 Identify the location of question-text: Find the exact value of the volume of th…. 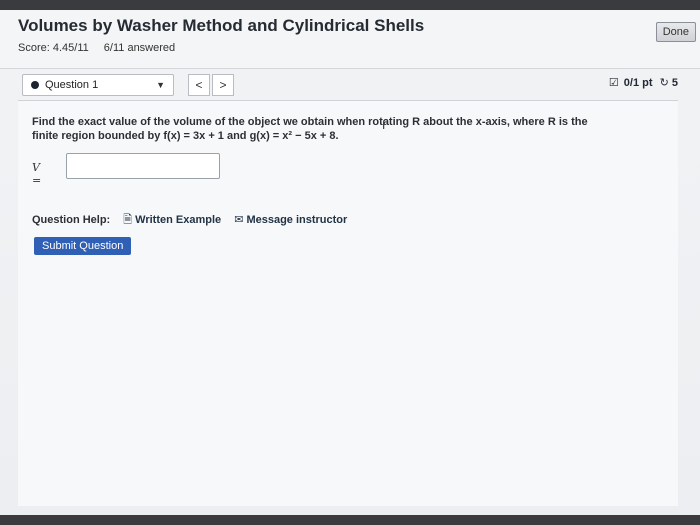
(312, 129).